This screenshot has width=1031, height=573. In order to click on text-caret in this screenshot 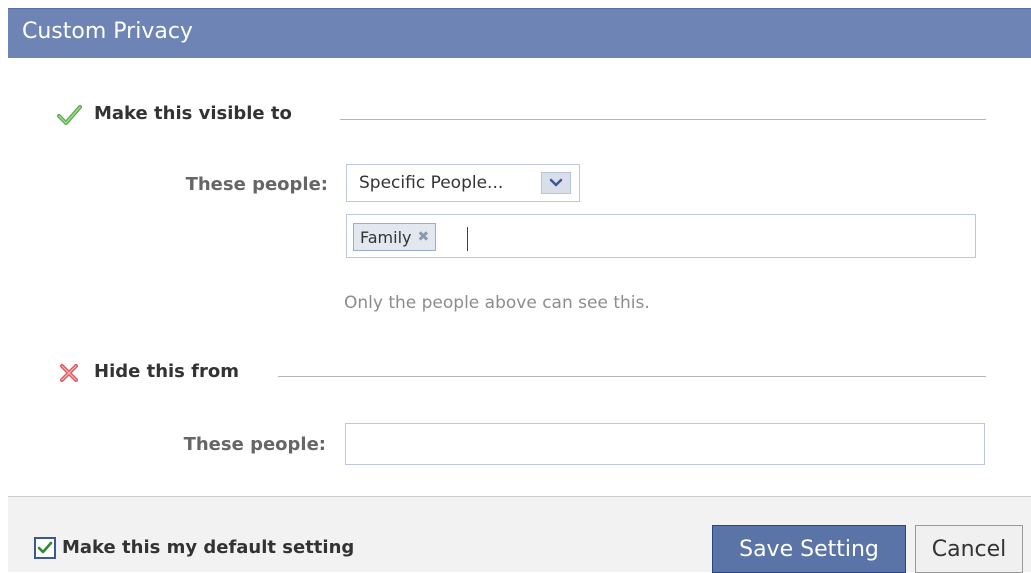, I will do `click(467, 239)`.